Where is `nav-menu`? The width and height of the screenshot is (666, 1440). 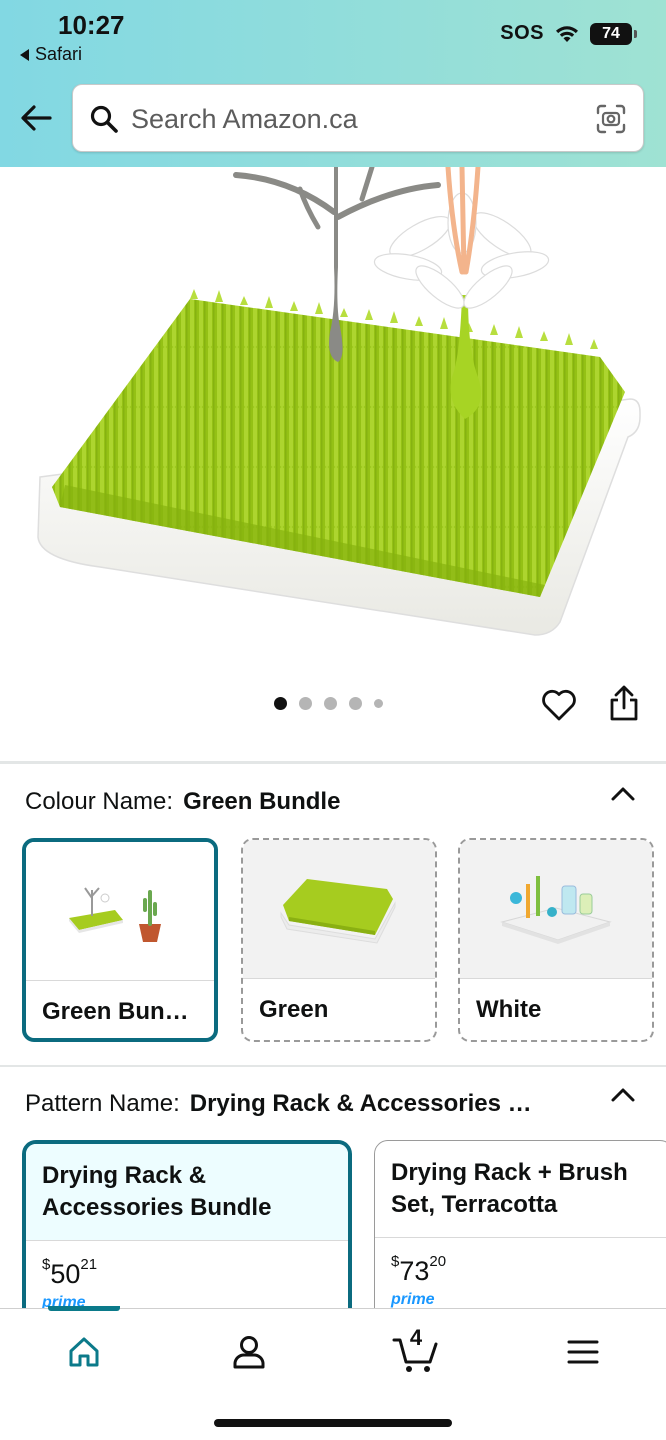
nav-menu is located at coordinates (583, 1352).